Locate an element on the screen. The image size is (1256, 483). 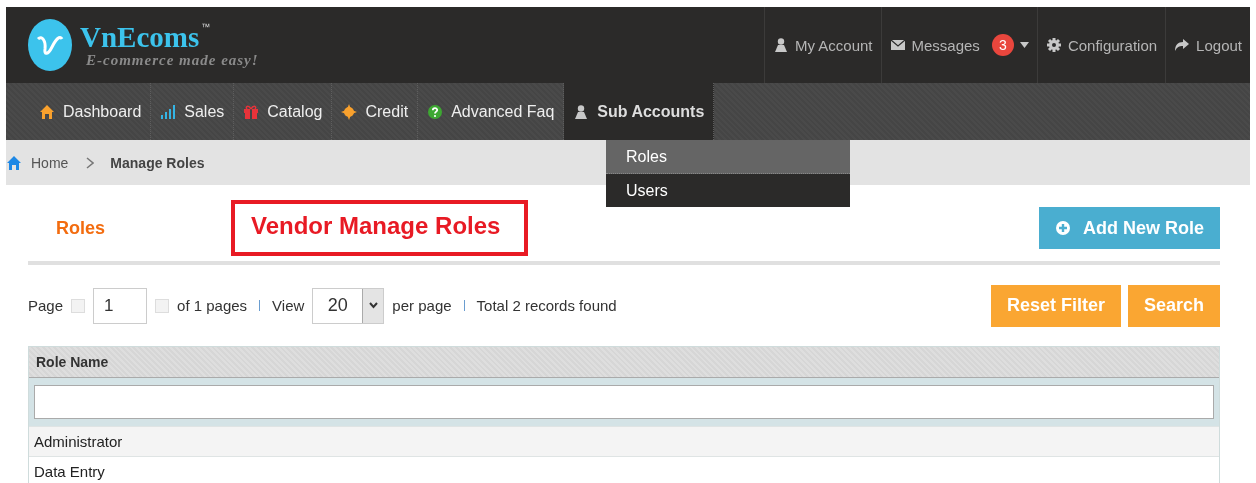
next-page-button is located at coordinates (162, 305).